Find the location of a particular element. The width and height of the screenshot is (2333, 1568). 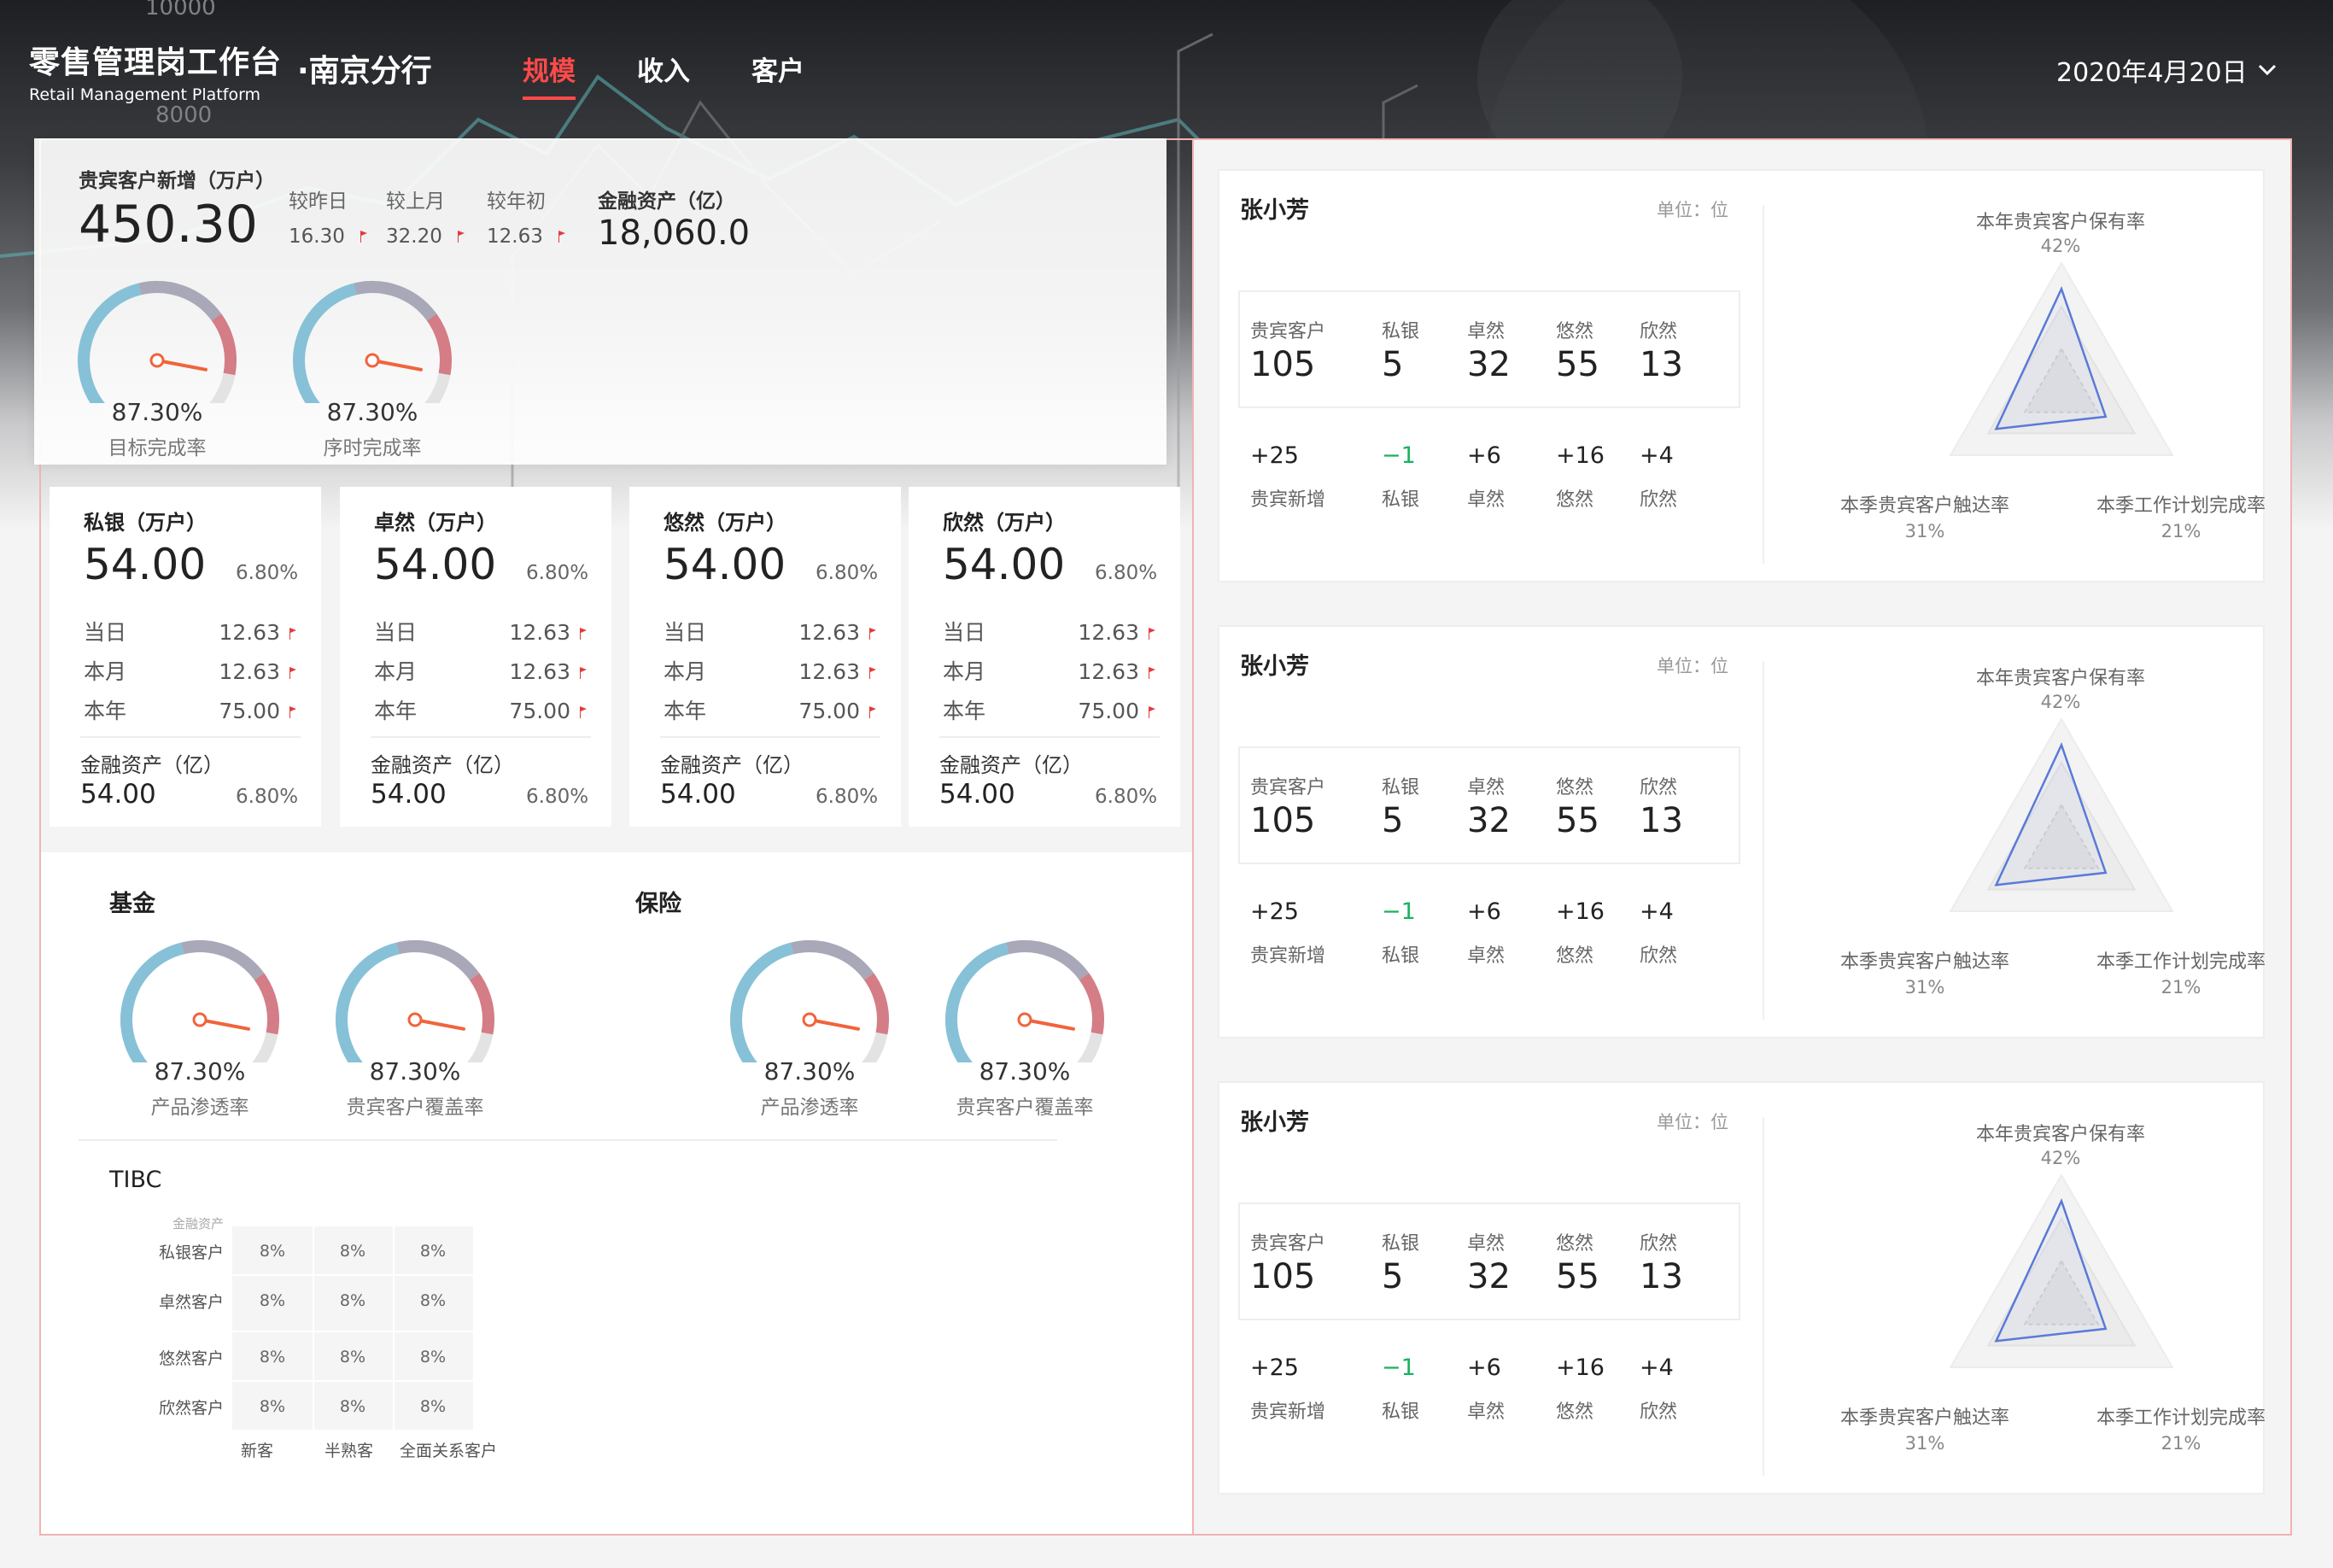

insurance-title: 保险 is located at coordinates (658, 904).